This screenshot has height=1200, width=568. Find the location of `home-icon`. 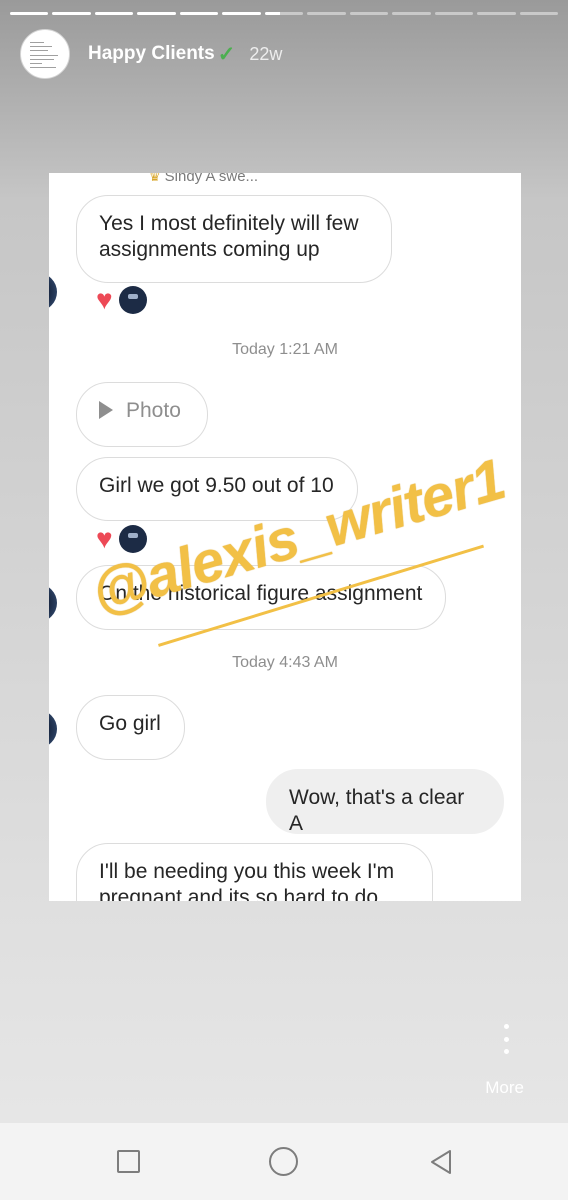

home-icon is located at coordinates (283, 1161).